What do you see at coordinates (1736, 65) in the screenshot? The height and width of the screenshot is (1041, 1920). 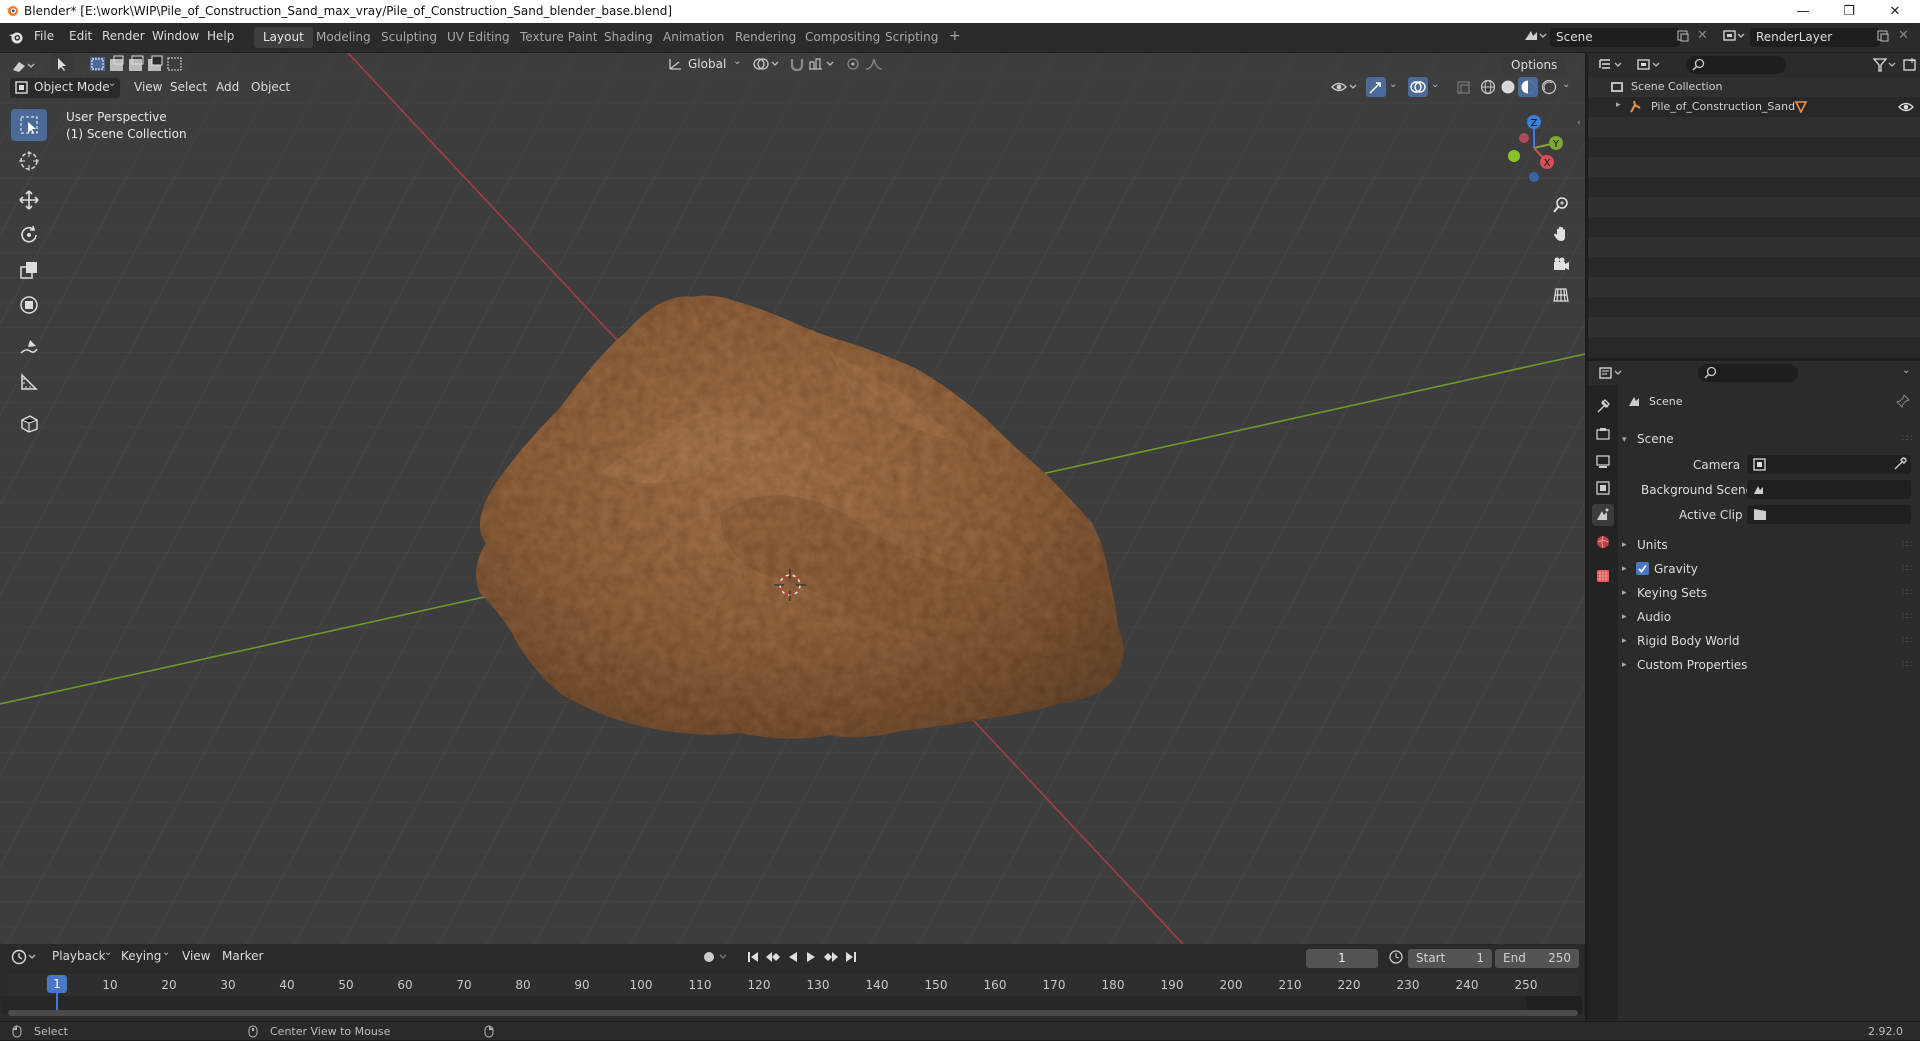 I see `outliner-search-input` at bounding box center [1736, 65].